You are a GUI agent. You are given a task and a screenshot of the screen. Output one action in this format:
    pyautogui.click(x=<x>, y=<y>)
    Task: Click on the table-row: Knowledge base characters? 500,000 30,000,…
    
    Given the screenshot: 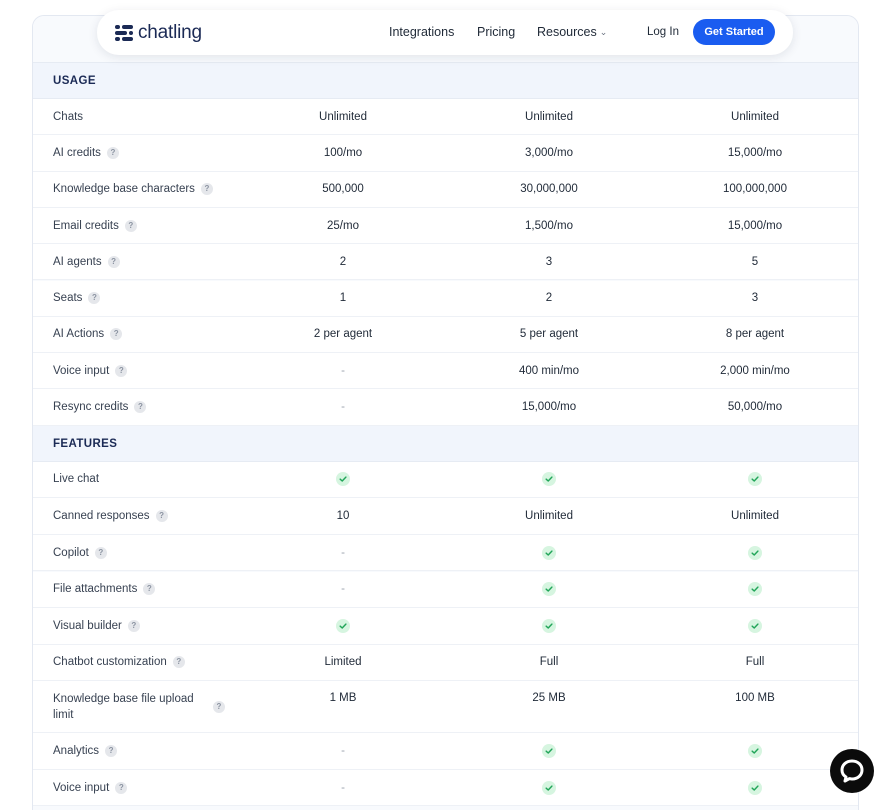 What is the action you would take?
    pyautogui.click(x=445, y=189)
    